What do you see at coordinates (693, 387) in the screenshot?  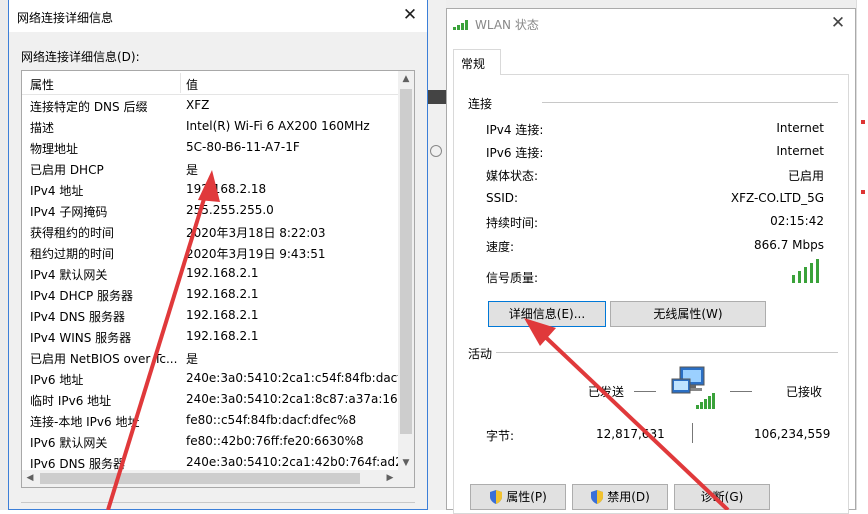 I see `network-computers-icon` at bounding box center [693, 387].